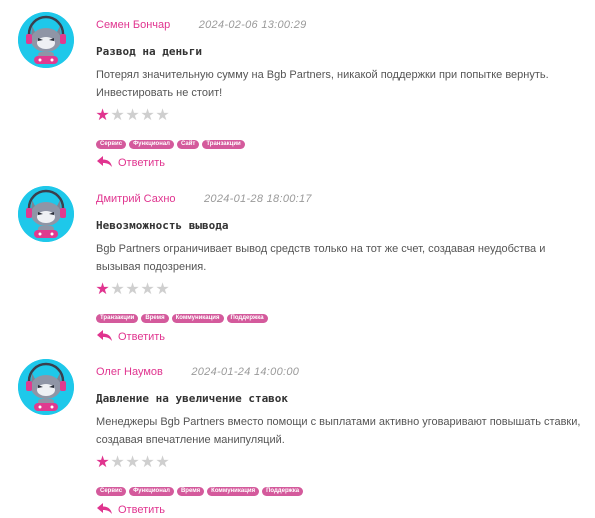  I want to click on review-date: 2024-01-24 14:00:00, so click(245, 372).